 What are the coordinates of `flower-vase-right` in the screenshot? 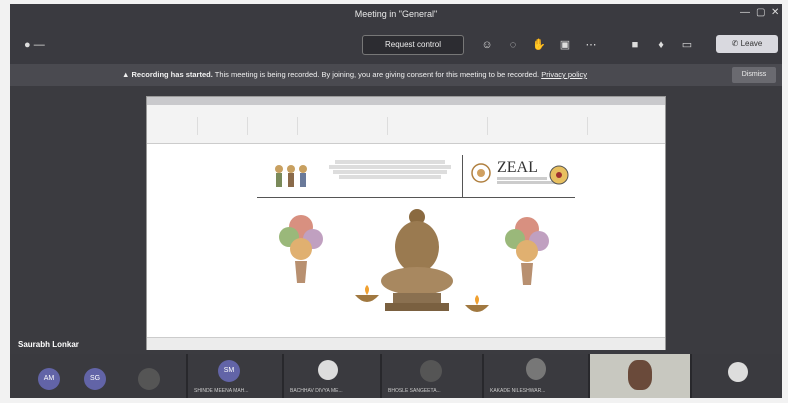 It's located at (527, 251).